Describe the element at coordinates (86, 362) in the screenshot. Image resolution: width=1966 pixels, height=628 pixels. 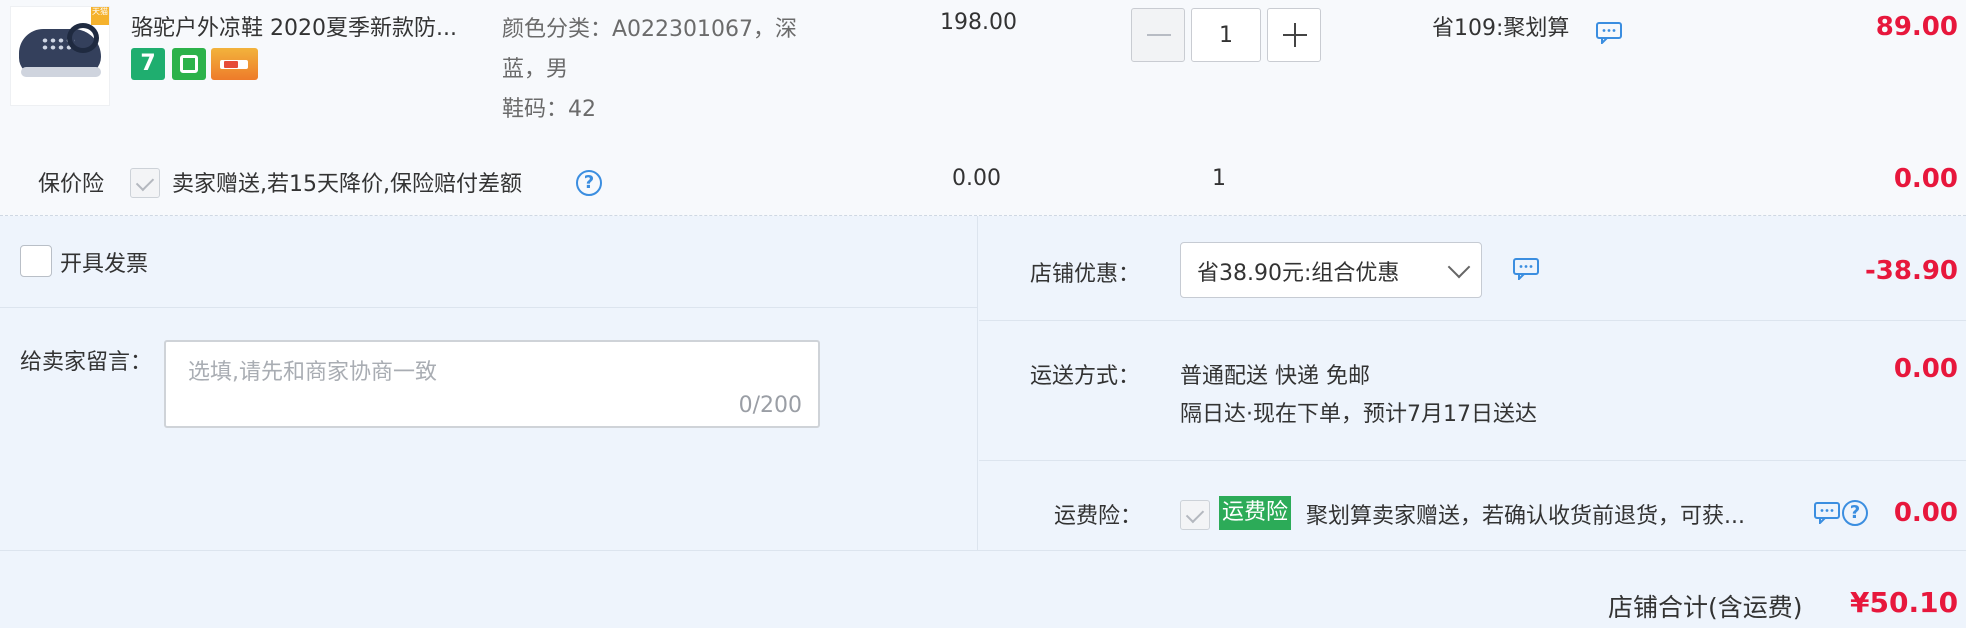
I see `seller-message-label: 给卖家留言：` at that location.